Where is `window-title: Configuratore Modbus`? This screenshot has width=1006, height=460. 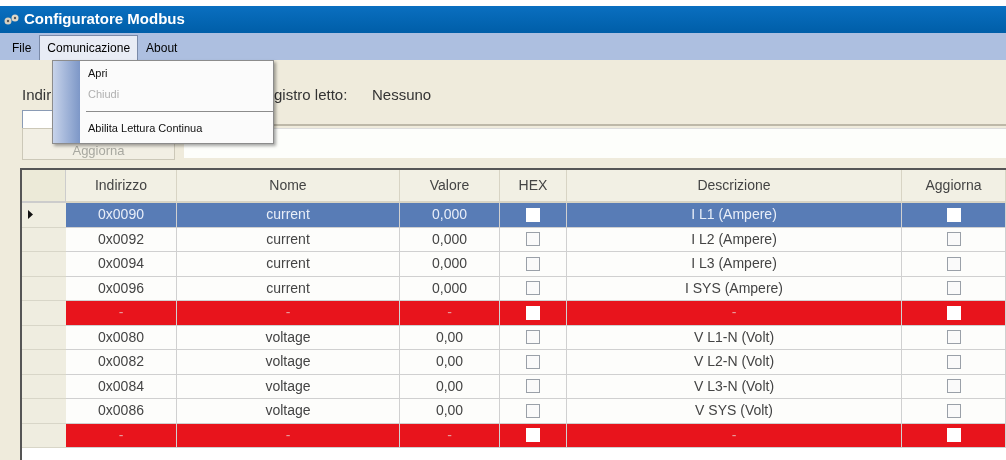 window-title: Configuratore Modbus is located at coordinates (104, 19).